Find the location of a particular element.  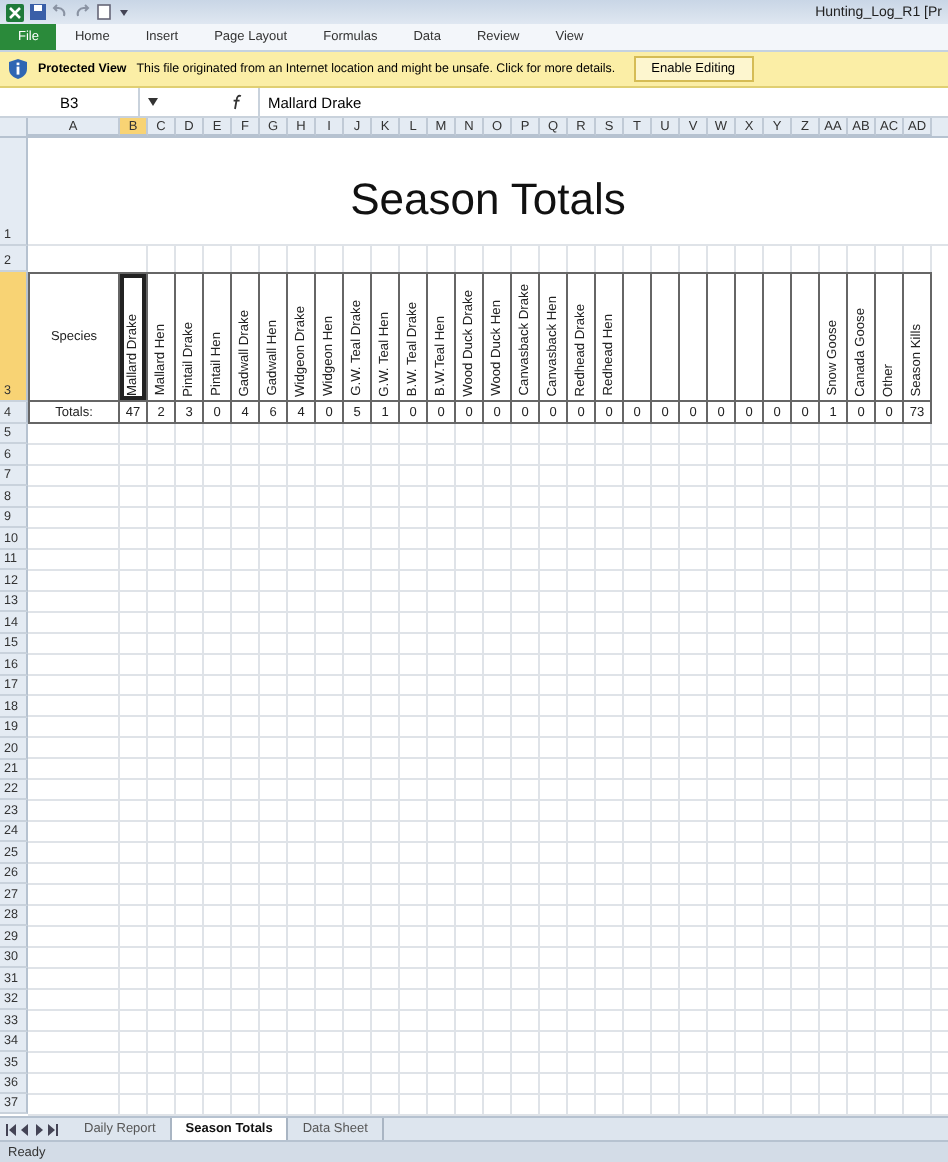

function-icon is located at coordinates (238, 102).